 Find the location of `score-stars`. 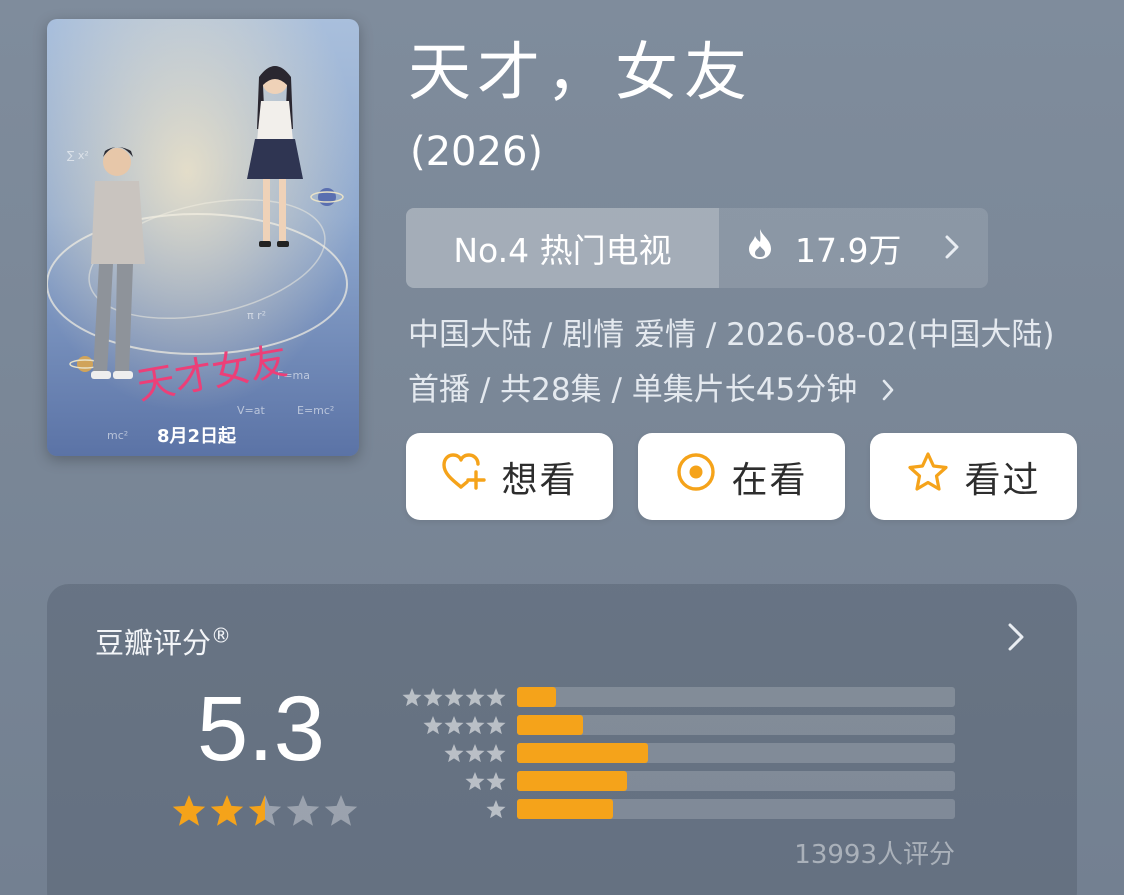

score-stars is located at coordinates (266, 814).